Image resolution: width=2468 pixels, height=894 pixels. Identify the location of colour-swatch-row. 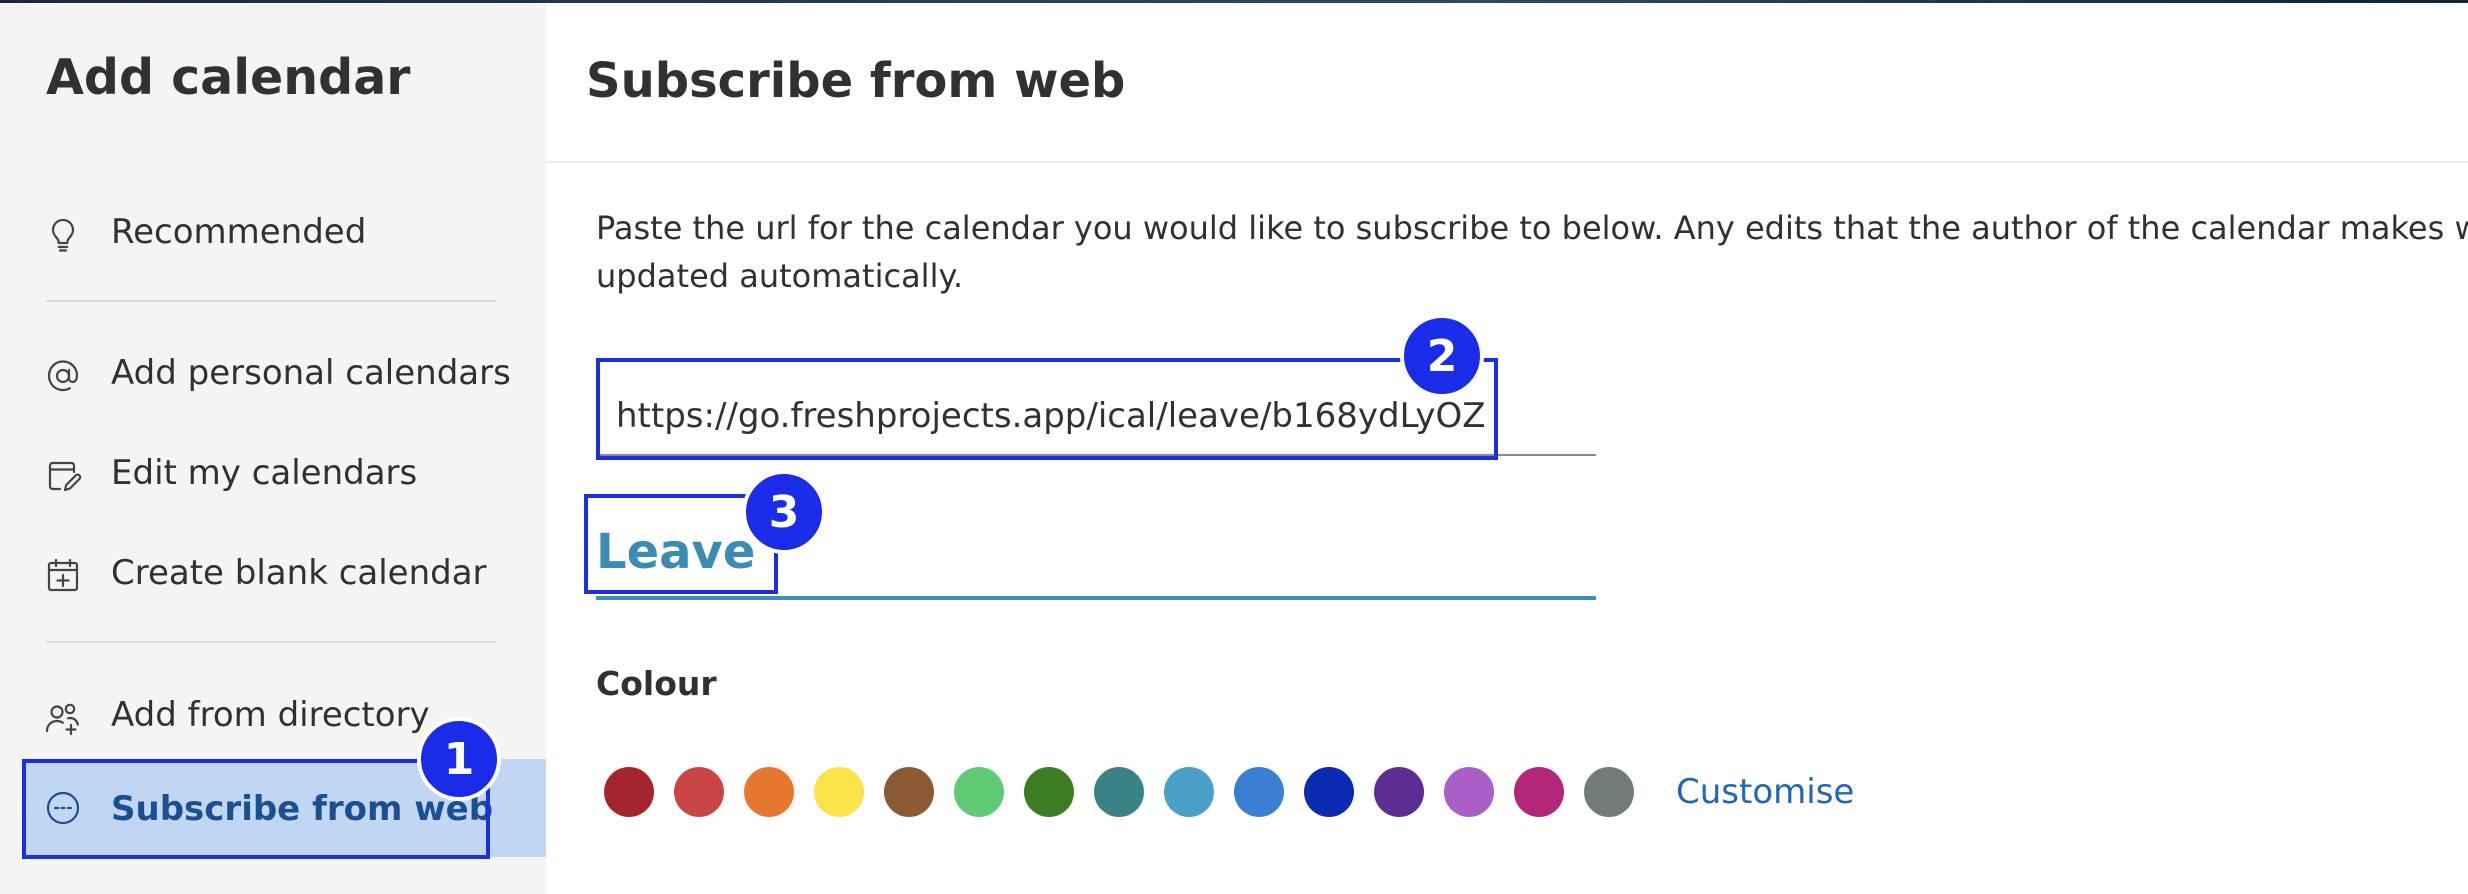
(1129, 792).